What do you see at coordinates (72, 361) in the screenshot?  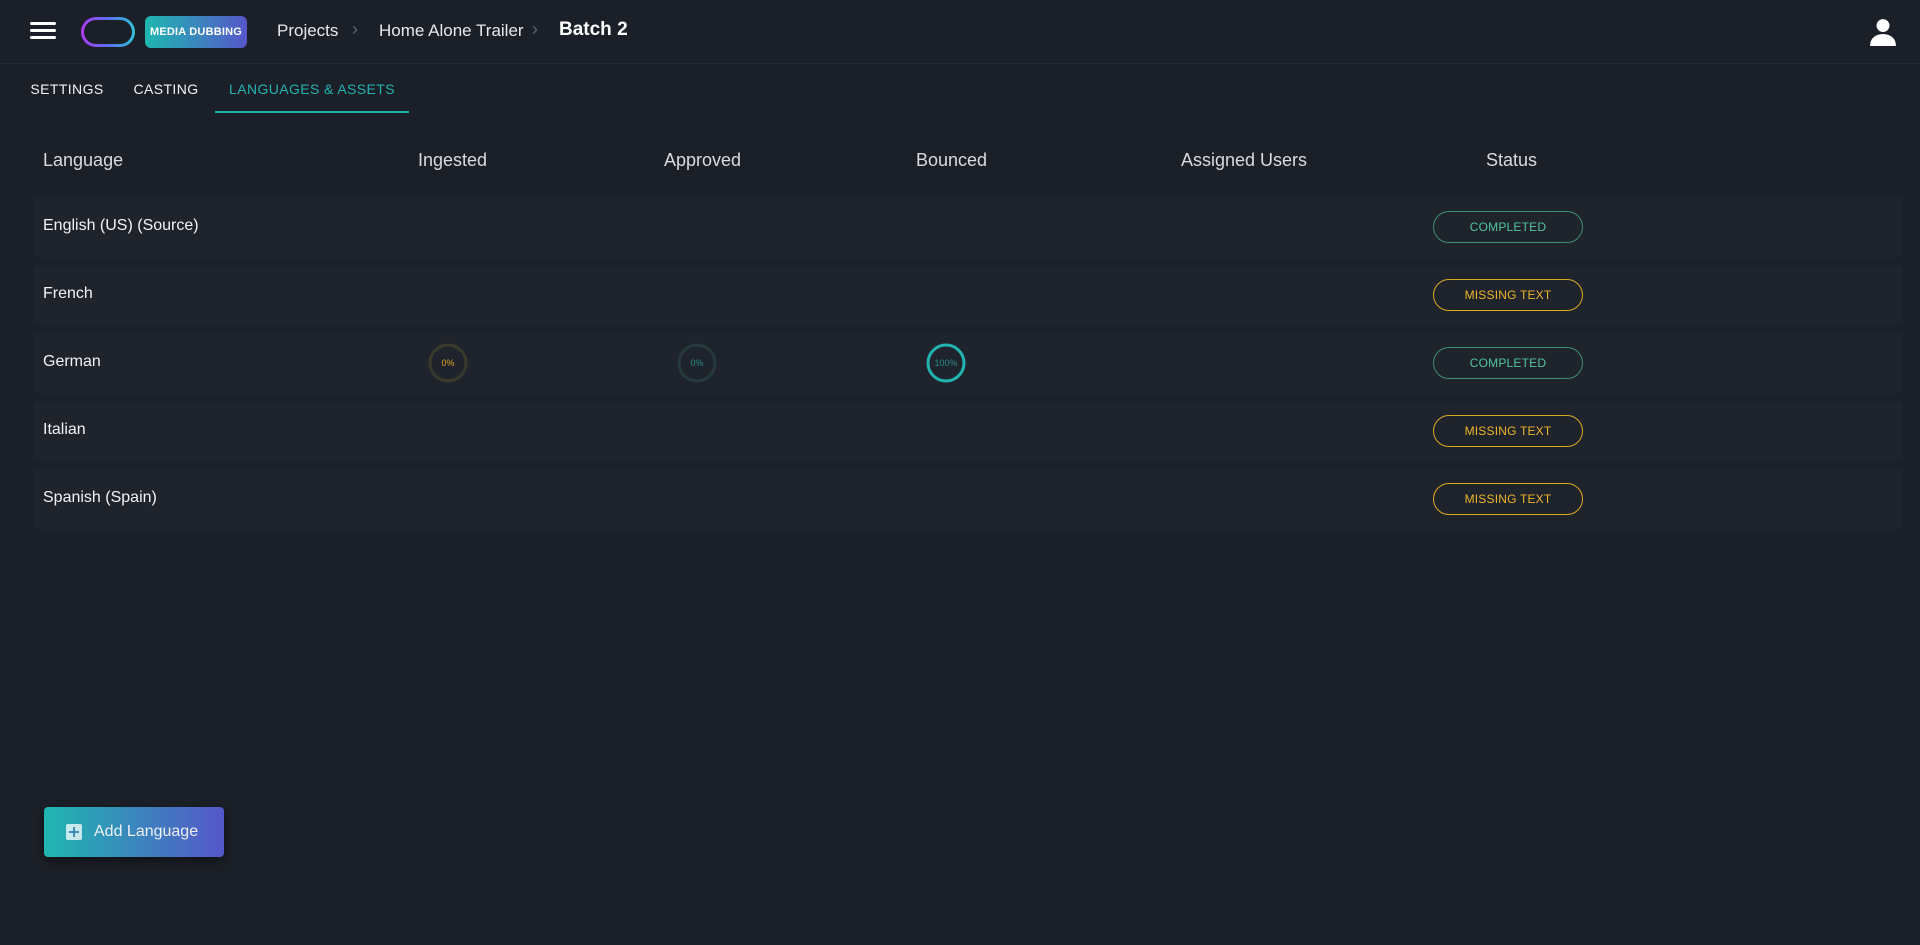 I see `language-name: German` at bounding box center [72, 361].